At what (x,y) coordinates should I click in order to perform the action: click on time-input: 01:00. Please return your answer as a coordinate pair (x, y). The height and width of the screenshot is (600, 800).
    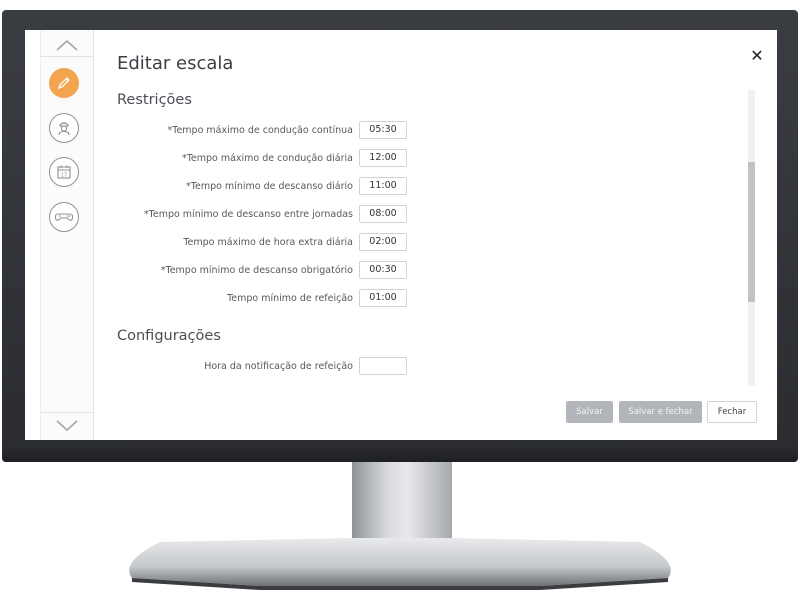
    Looking at the image, I should click on (383, 298).